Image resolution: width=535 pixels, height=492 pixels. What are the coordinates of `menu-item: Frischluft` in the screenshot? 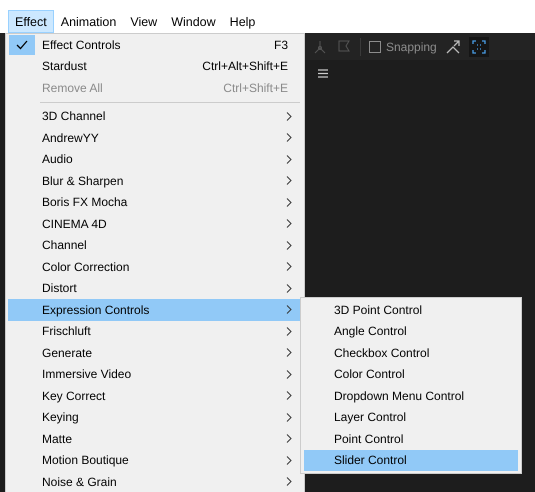 It's located at (156, 331).